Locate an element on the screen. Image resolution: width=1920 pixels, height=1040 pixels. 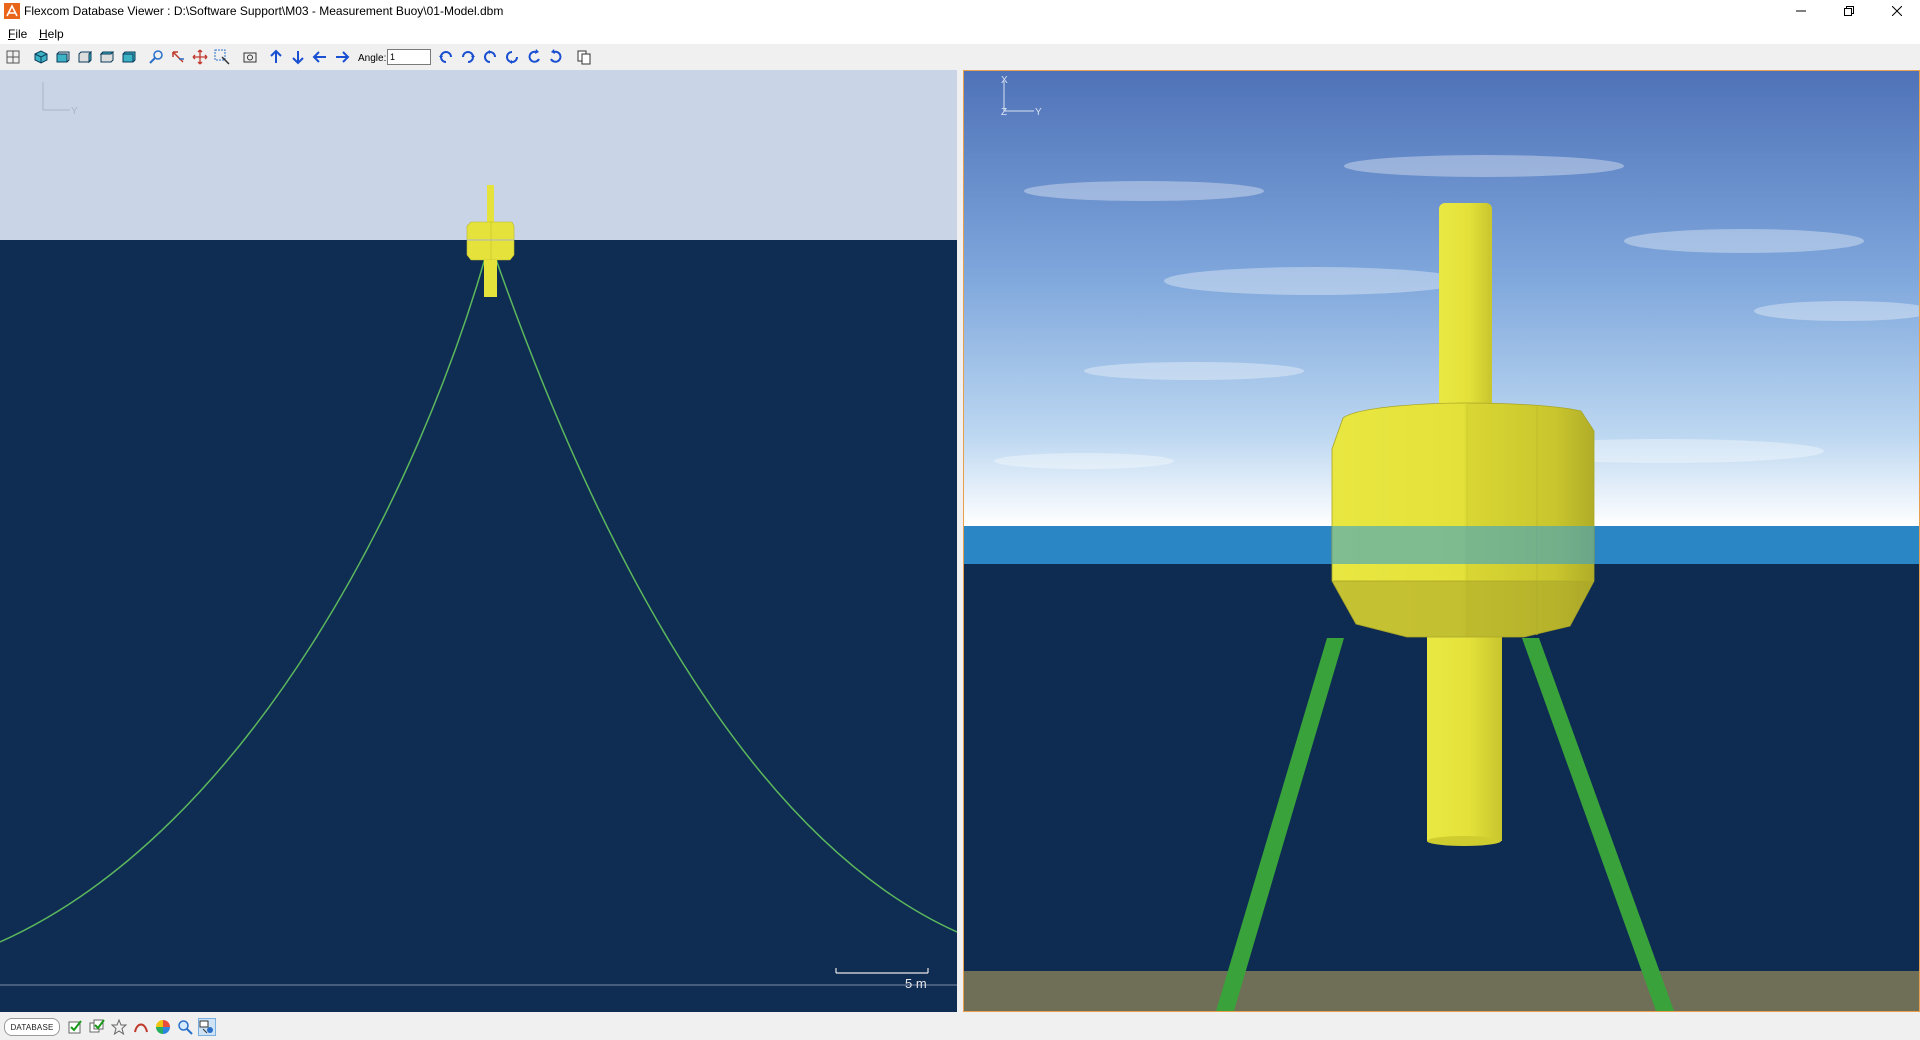
pan-icon is located at coordinates (200, 57).